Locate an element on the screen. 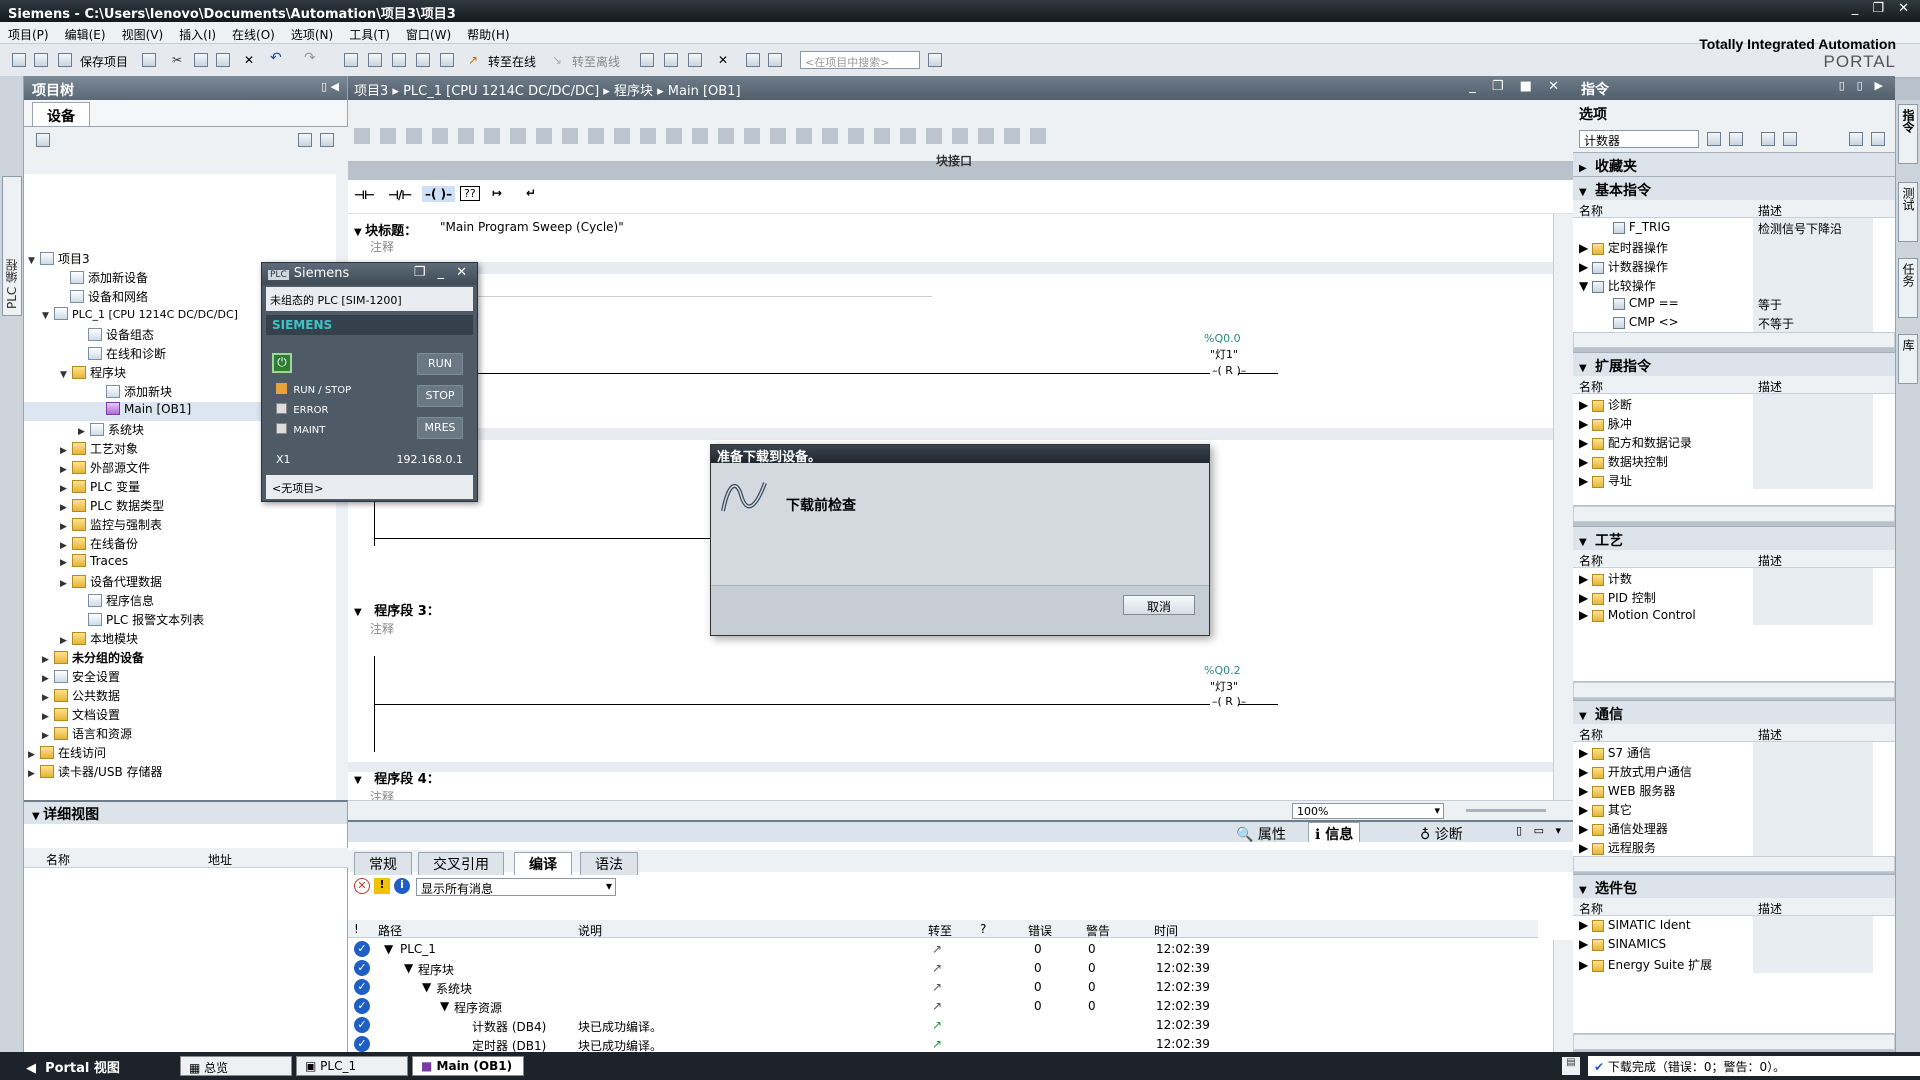 The image size is (1920, 1080). tree-item: ▶ 外部源文件 is located at coordinates (105, 468).